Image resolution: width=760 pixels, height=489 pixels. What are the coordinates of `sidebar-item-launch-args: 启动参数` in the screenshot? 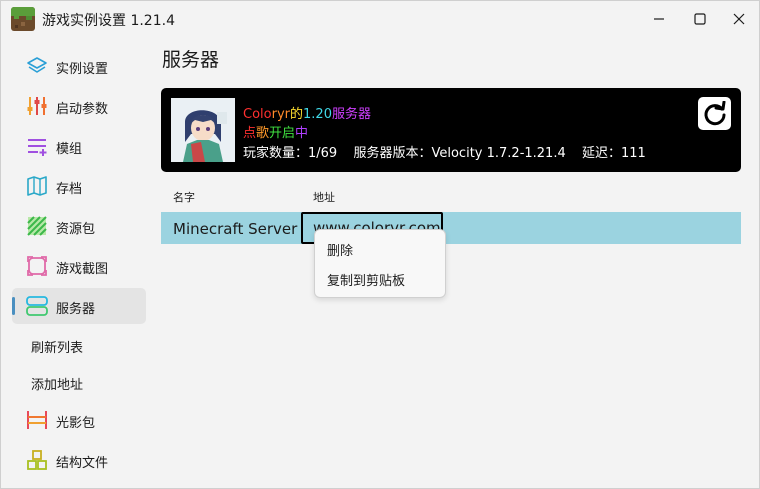 It's located at (79, 106).